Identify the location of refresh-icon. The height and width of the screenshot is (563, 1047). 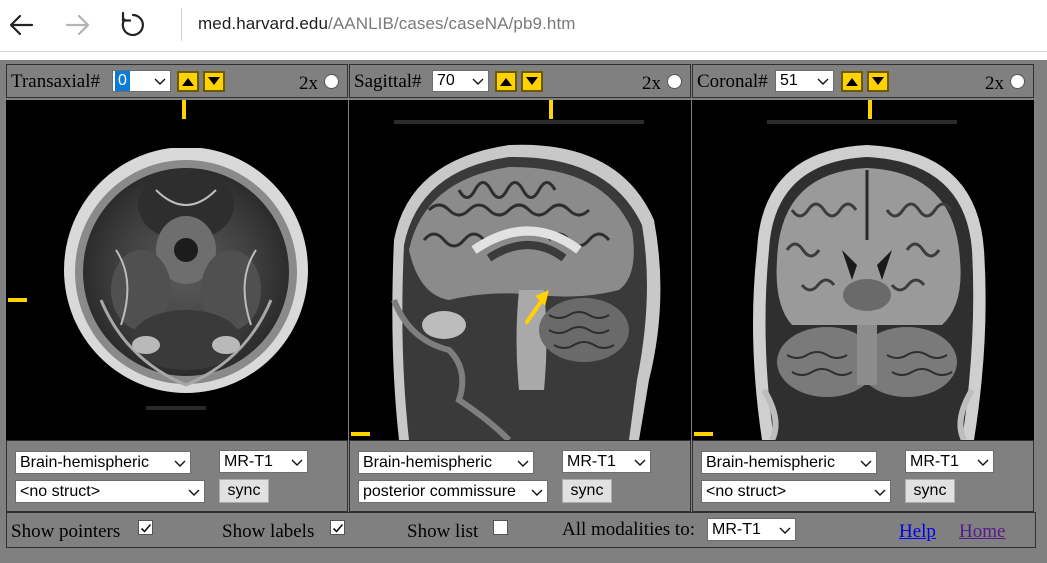
(132, 24).